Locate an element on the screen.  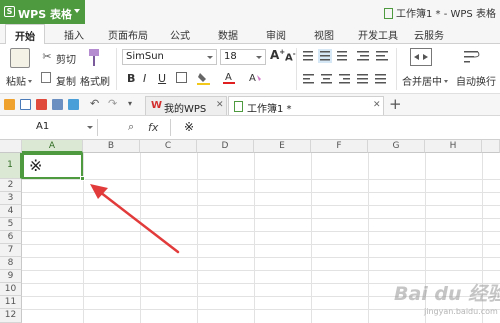
new-tab-button: + is located at coordinates (395, 104).